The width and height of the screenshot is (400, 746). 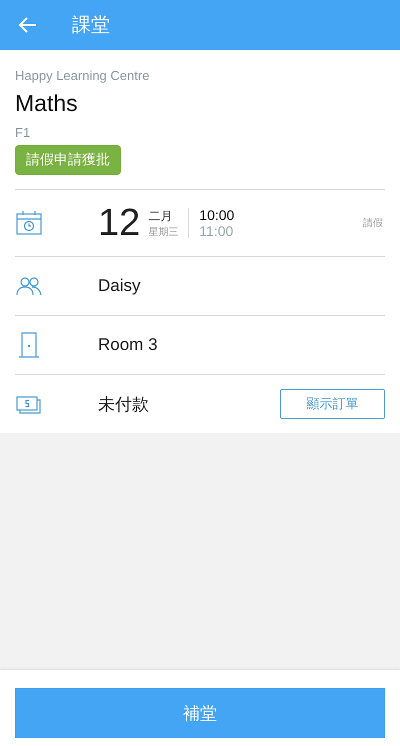 I want to click on payment-status: 未付款, so click(x=124, y=405).